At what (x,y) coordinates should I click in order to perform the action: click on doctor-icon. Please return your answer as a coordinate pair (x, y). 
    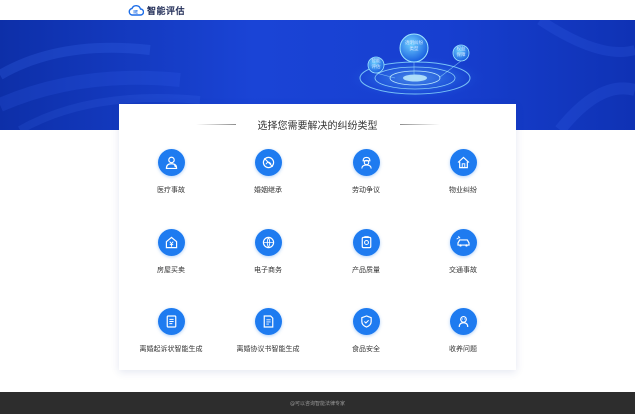
    Looking at the image, I should click on (171, 162).